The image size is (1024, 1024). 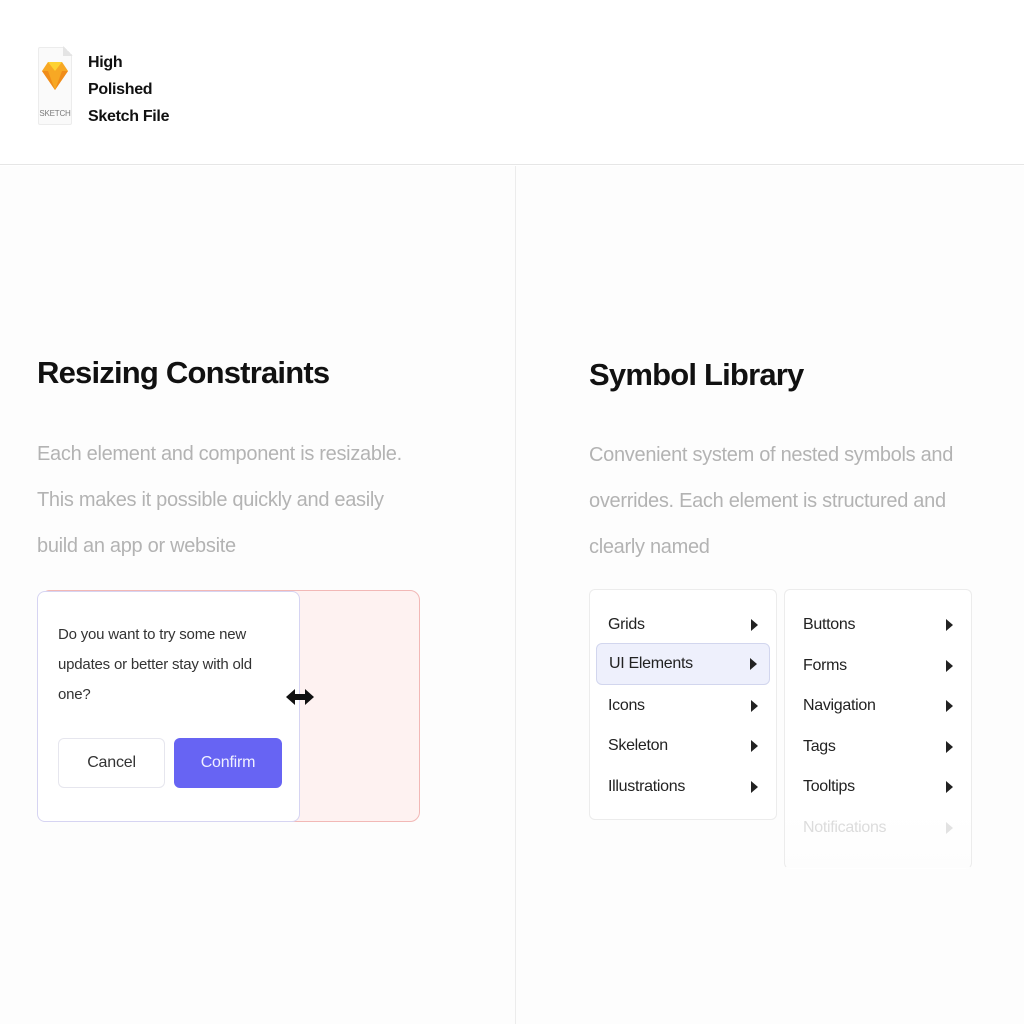 What do you see at coordinates (638, 745) in the screenshot?
I see `menu-item-label: Skeleton` at bounding box center [638, 745].